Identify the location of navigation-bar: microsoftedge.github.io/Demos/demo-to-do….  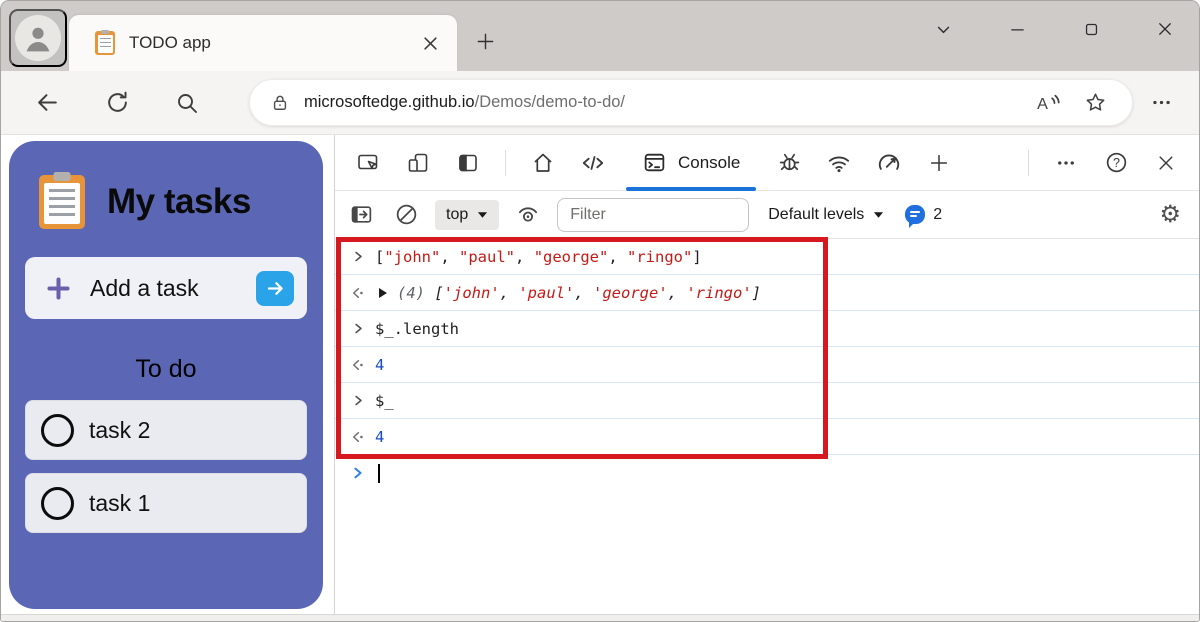
(600, 103).